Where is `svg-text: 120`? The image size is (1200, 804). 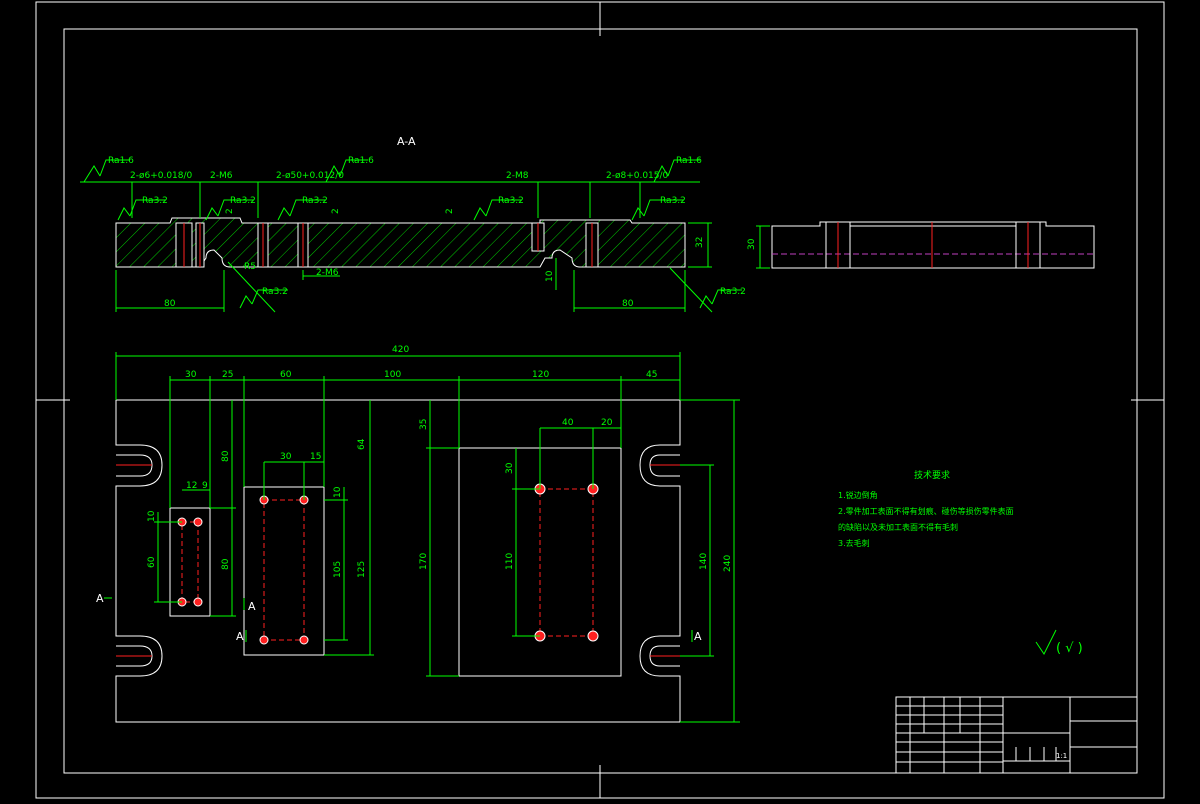
svg-text: 120 is located at coordinates (540, 375).